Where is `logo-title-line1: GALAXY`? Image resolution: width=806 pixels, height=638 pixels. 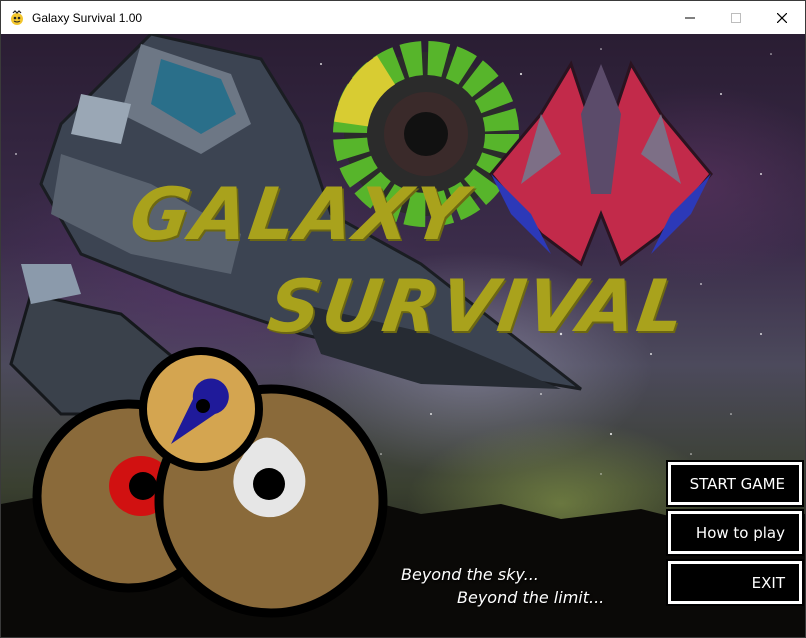 logo-title-line1: GALAXY is located at coordinates (299, 214).